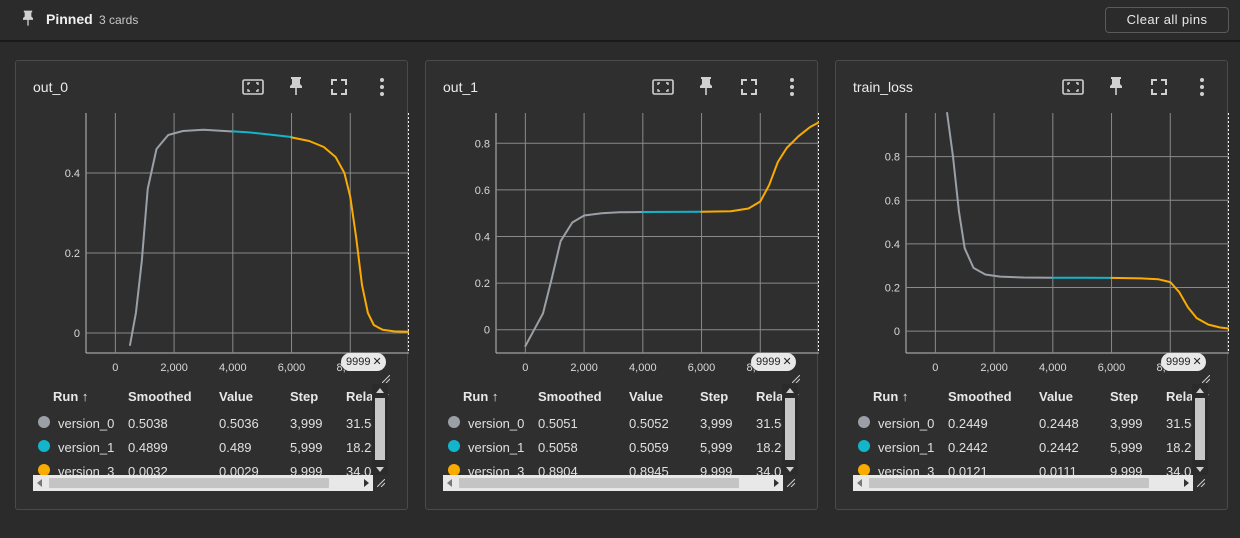 This screenshot has height=538, width=1240. What do you see at coordinates (649, 469) in the screenshot?
I see `cell-value: 0.8945` at bounding box center [649, 469].